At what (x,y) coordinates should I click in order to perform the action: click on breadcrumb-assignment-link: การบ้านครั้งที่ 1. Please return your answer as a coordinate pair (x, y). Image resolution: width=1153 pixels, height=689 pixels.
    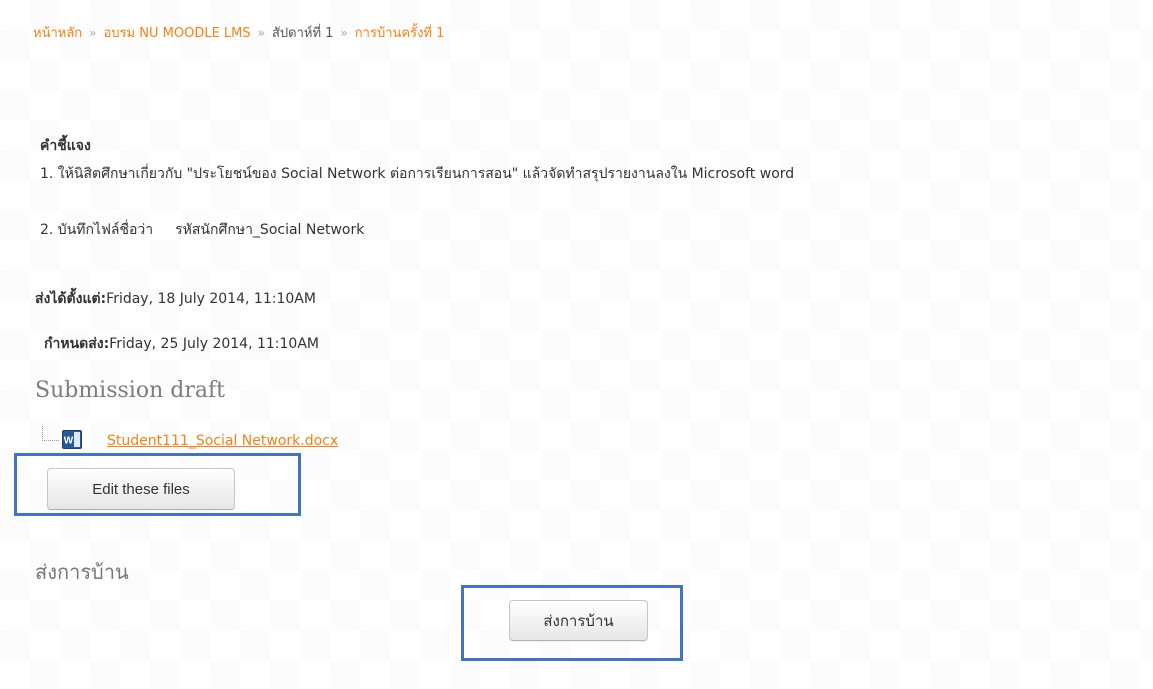
    Looking at the image, I should click on (400, 32).